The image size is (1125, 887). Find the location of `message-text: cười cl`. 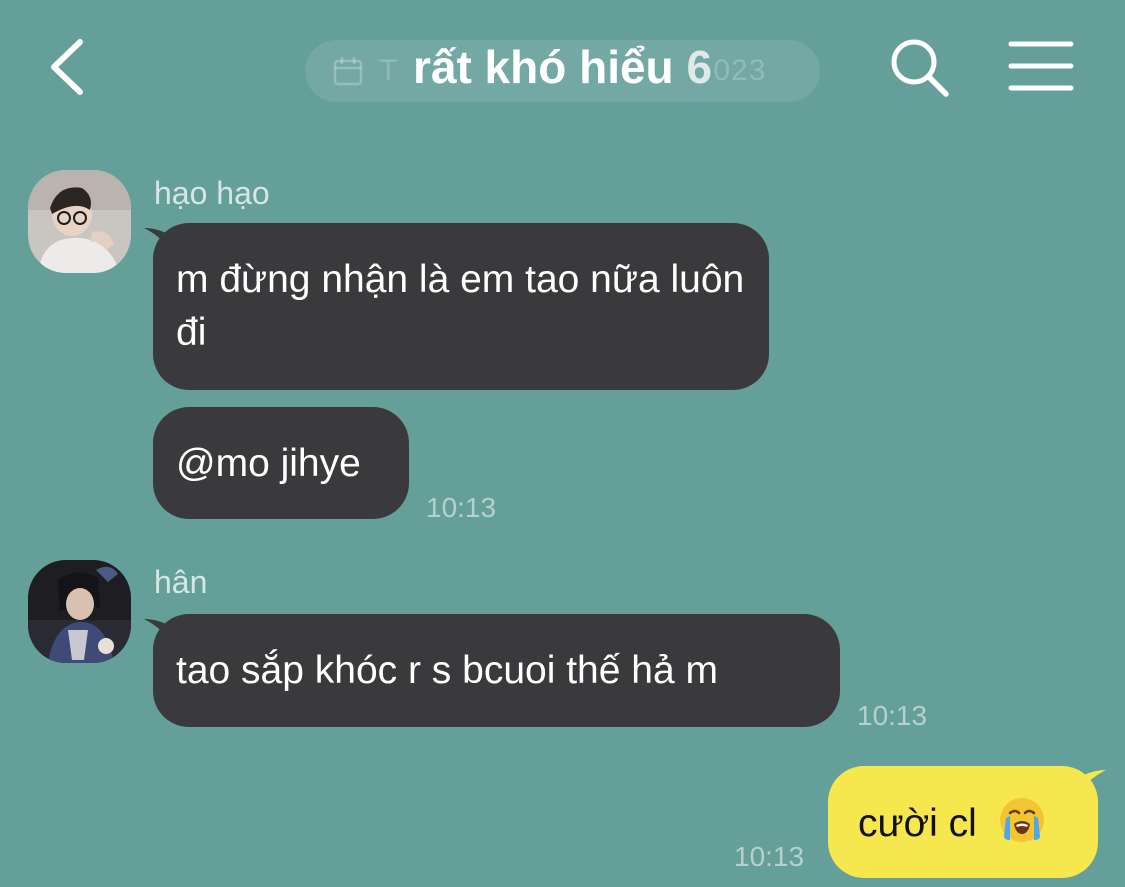

message-text: cười cl is located at coordinates (917, 823).